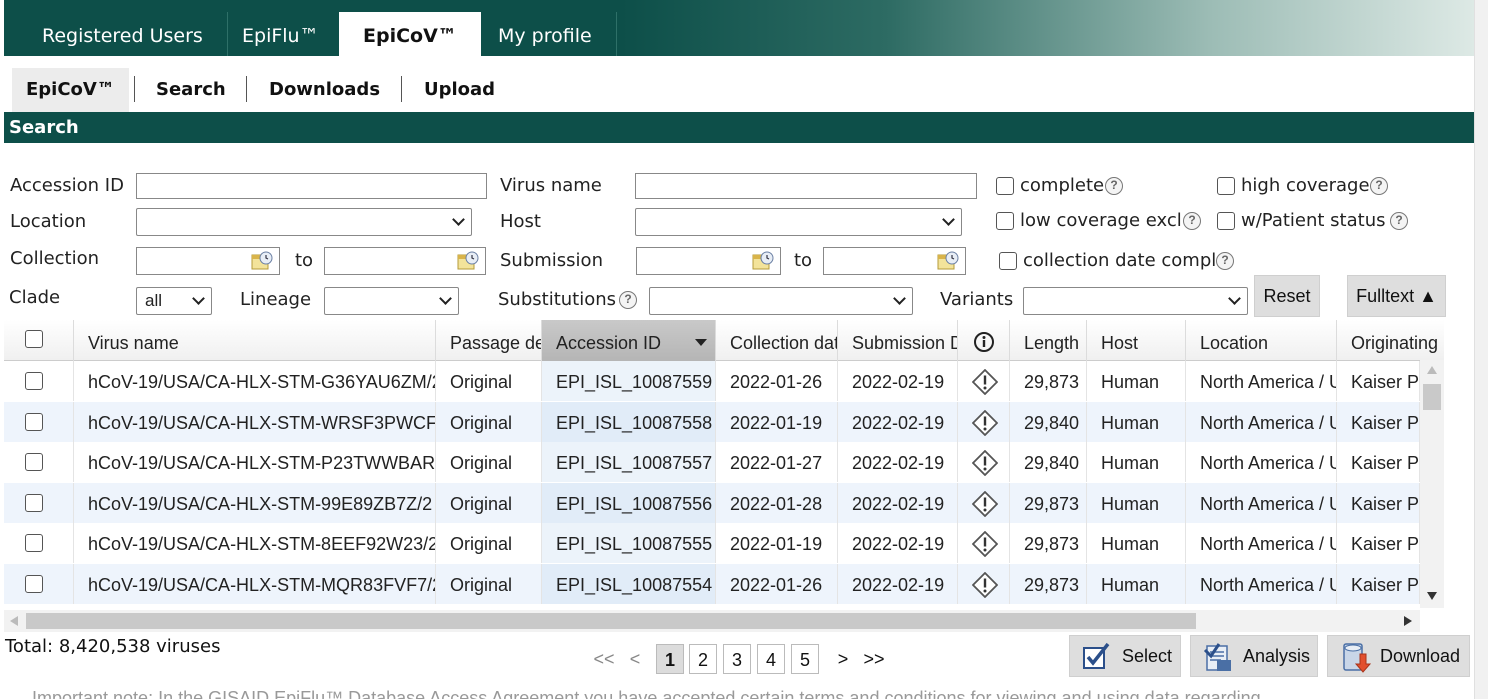  Describe the element at coordinates (1008, 261) in the screenshot. I see `collection-date-complete-checkbox` at that location.